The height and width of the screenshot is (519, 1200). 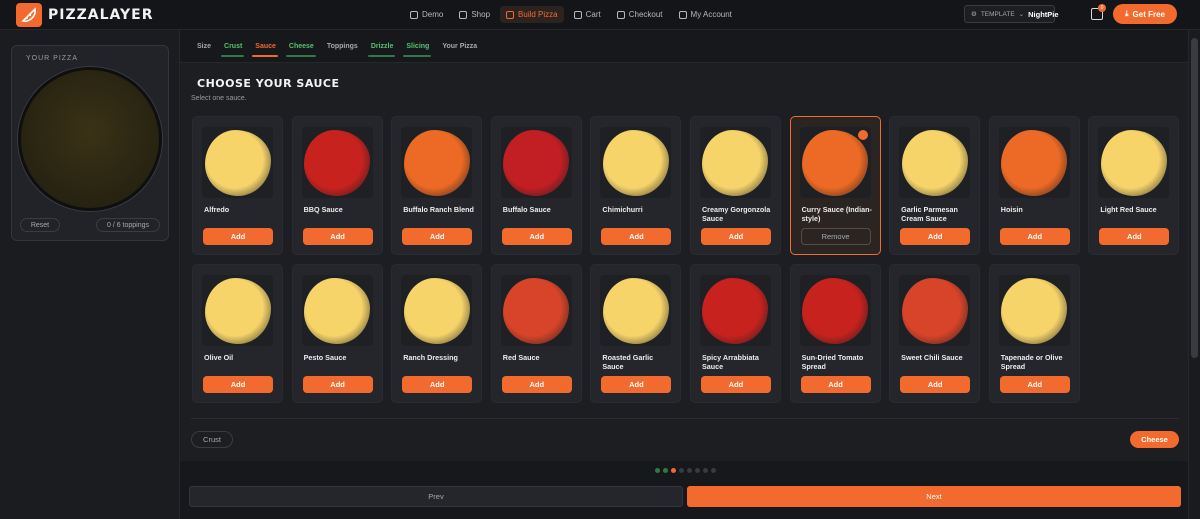 What do you see at coordinates (267, 48) in the screenshot?
I see `tab-sauce: Sauce` at bounding box center [267, 48].